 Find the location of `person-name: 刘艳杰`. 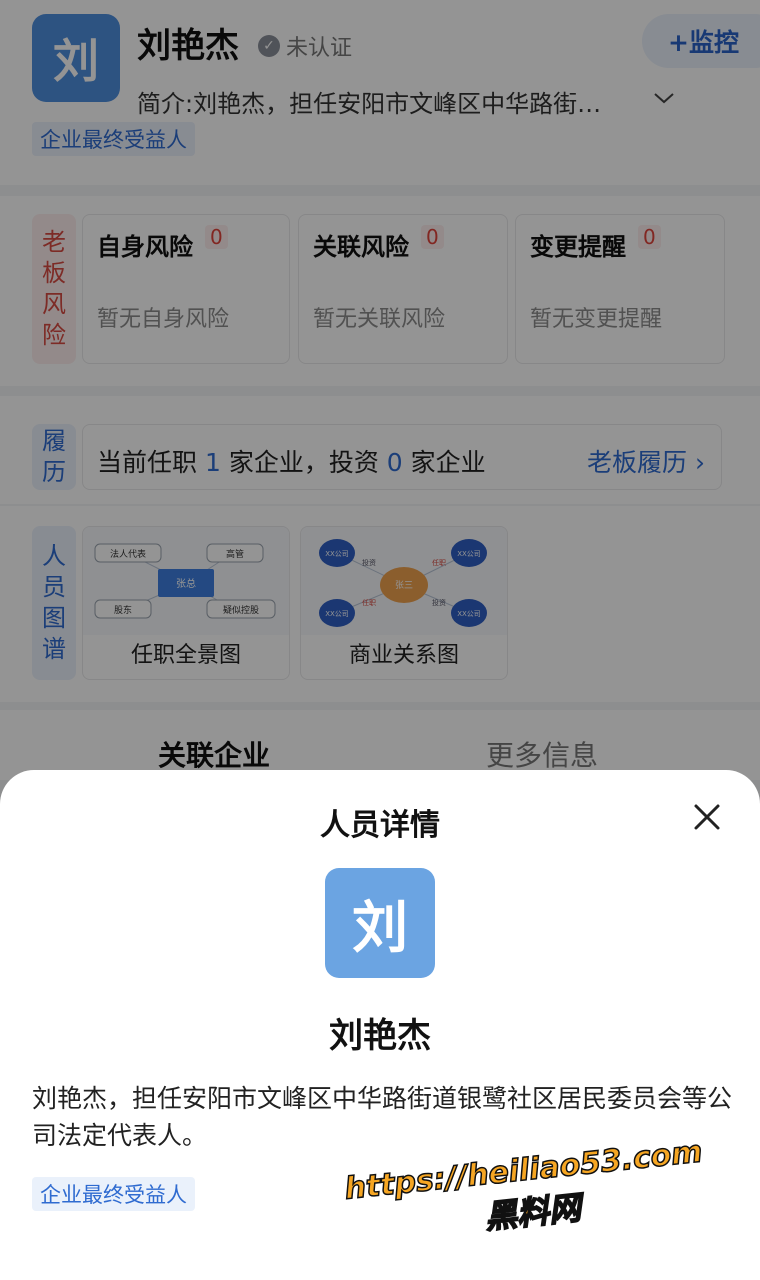

person-name: 刘艳杰 is located at coordinates (380, 1036).